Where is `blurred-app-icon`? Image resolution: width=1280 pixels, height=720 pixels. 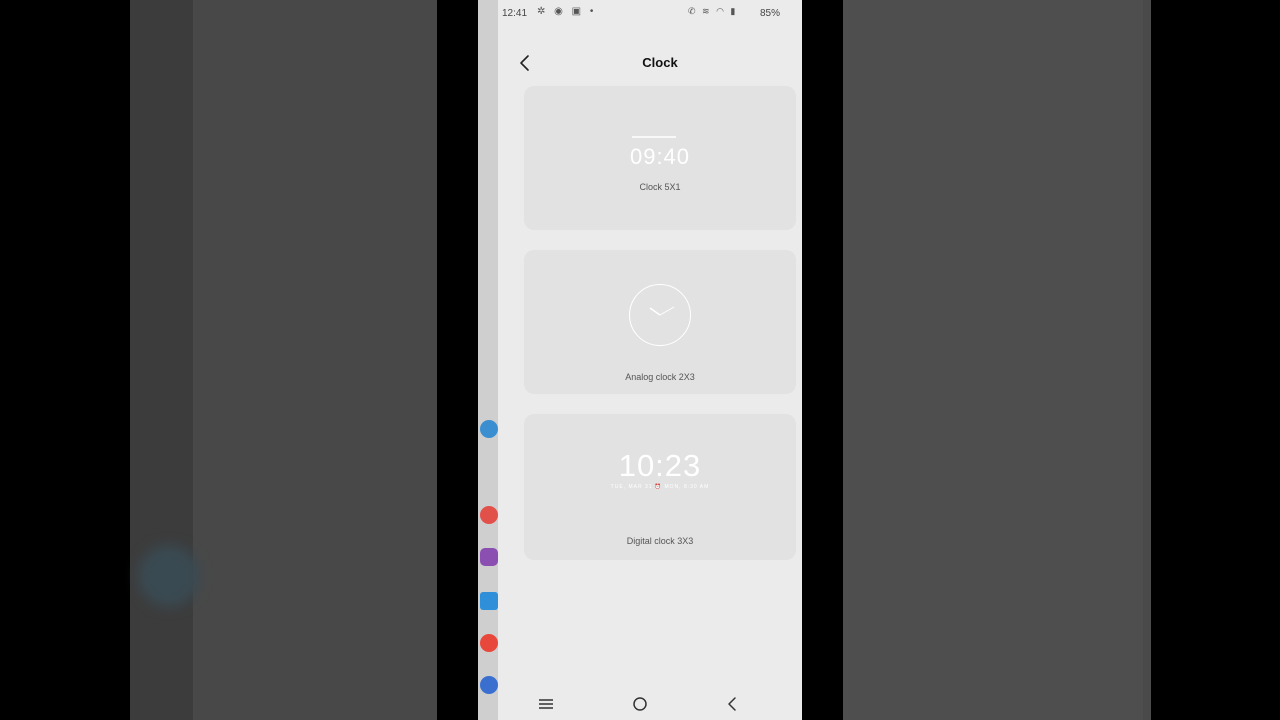 blurred-app-icon is located at coordinates (169, 576).